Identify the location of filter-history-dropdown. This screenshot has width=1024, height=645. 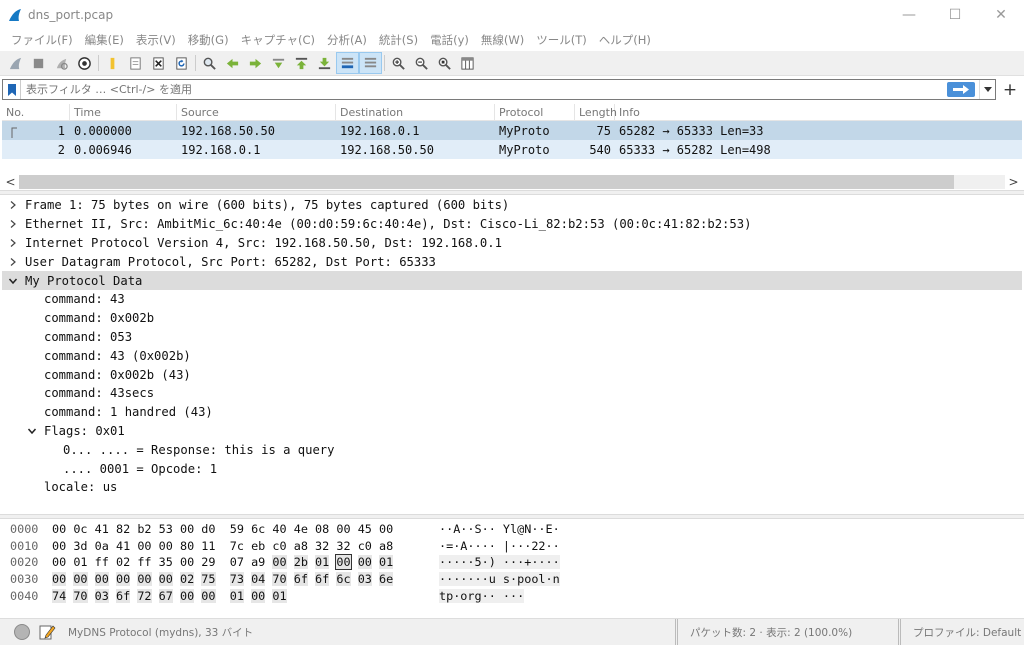
(987, 89).